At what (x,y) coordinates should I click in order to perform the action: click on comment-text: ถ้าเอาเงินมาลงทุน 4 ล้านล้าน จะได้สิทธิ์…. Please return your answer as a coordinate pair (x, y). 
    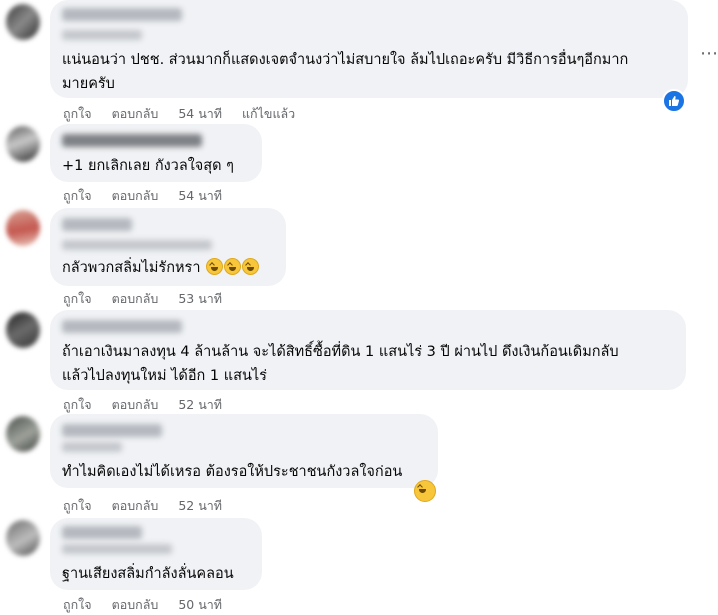
    Looking at the image, I should click on (340, 364).